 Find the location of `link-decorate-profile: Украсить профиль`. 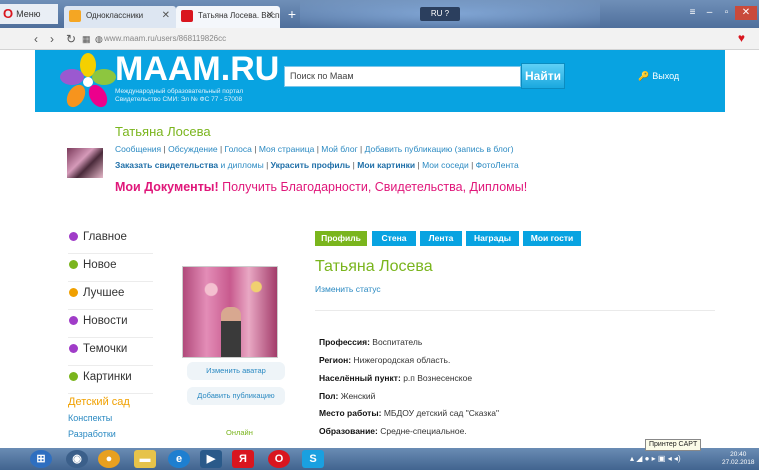

link-decorate-profile: Украсить профиль is located at coordinates (311, 165).